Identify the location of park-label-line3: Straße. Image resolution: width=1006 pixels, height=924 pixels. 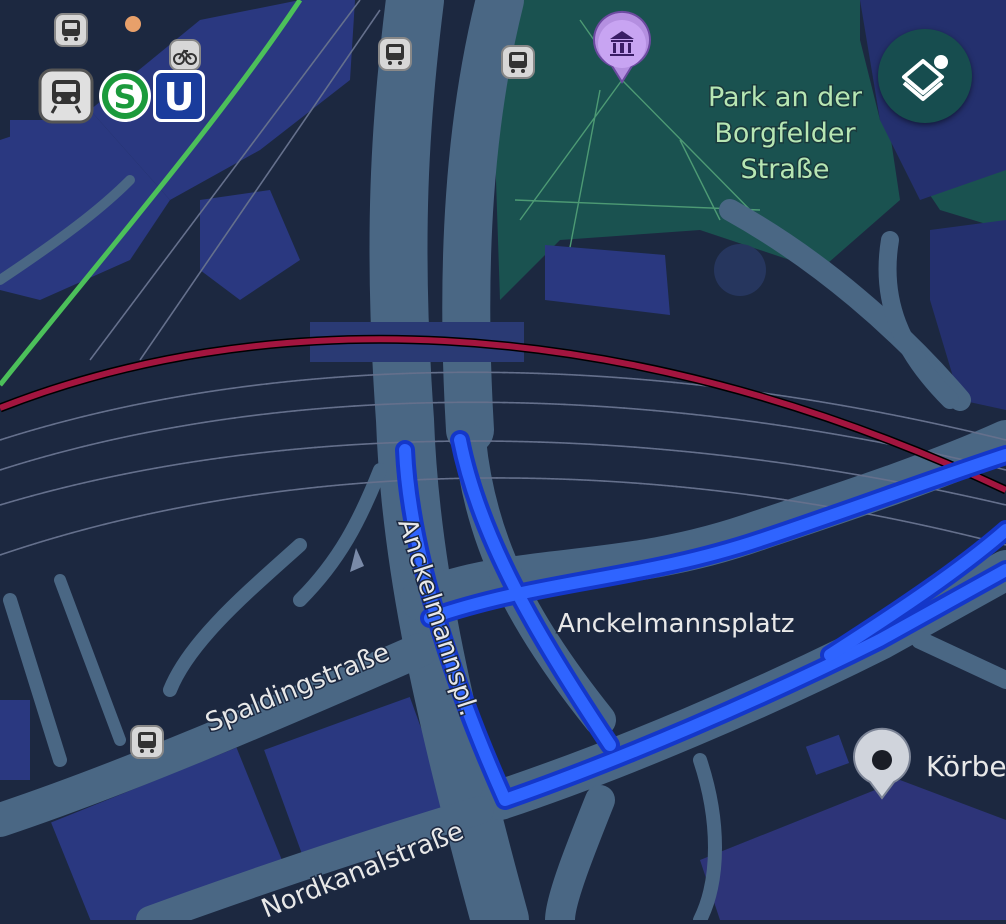
(785, 169).